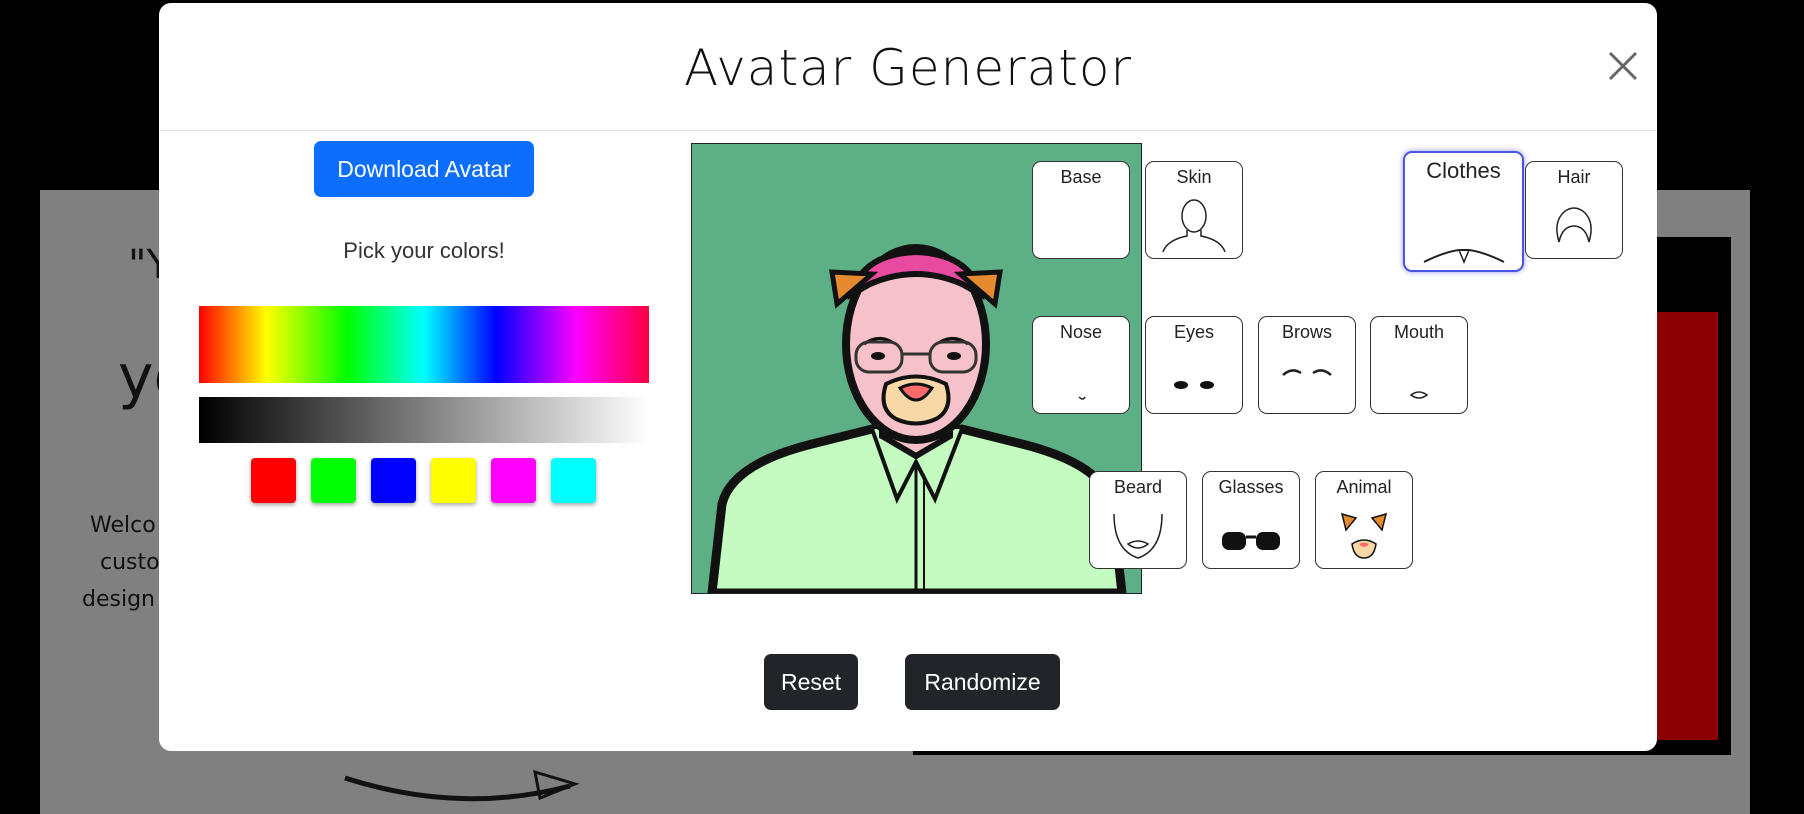 The width and height of the screenshot is (1804, 814). I want to click on part-label-skin: Skin, so click(1194, 177).